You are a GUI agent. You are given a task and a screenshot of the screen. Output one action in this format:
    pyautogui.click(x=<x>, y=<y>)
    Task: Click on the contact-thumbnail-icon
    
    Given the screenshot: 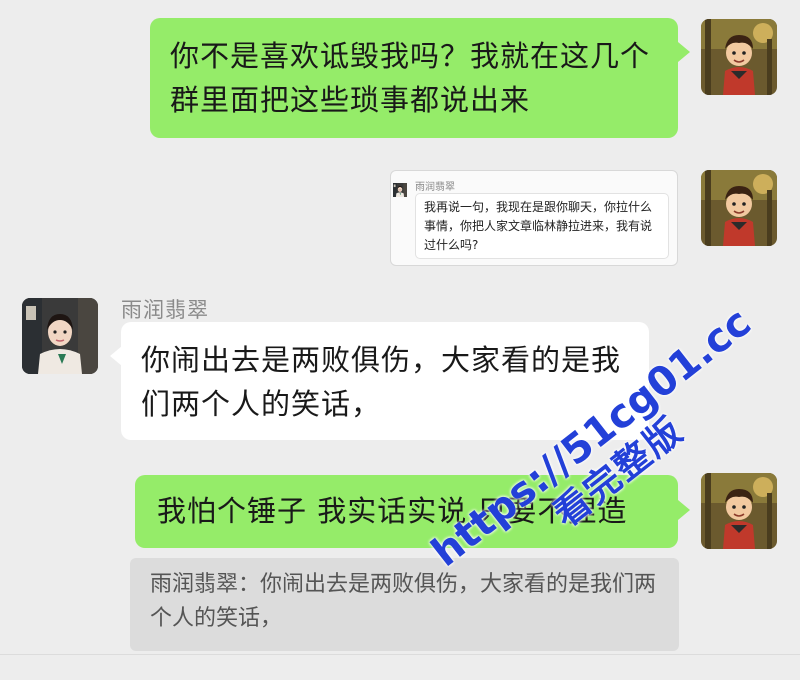 What is the action you would take?
    pyautogui.click(x=400, y=190)
    